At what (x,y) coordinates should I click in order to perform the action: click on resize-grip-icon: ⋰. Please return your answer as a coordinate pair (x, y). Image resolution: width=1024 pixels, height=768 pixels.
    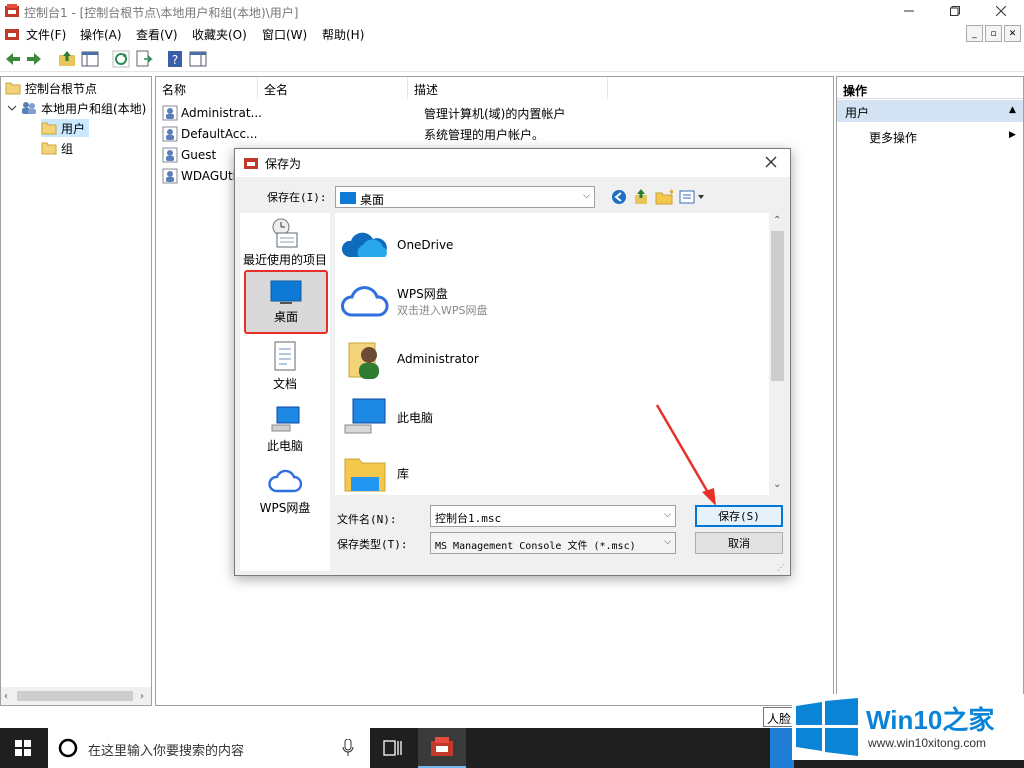
    Looking at the image, I should click on (781, 567).